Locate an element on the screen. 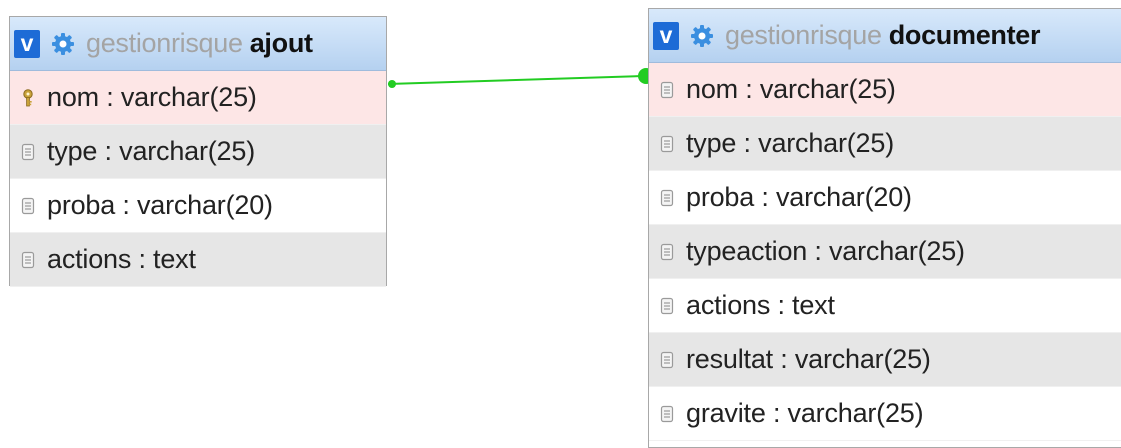  table-name: ajout is located at coordinates (281, 43).